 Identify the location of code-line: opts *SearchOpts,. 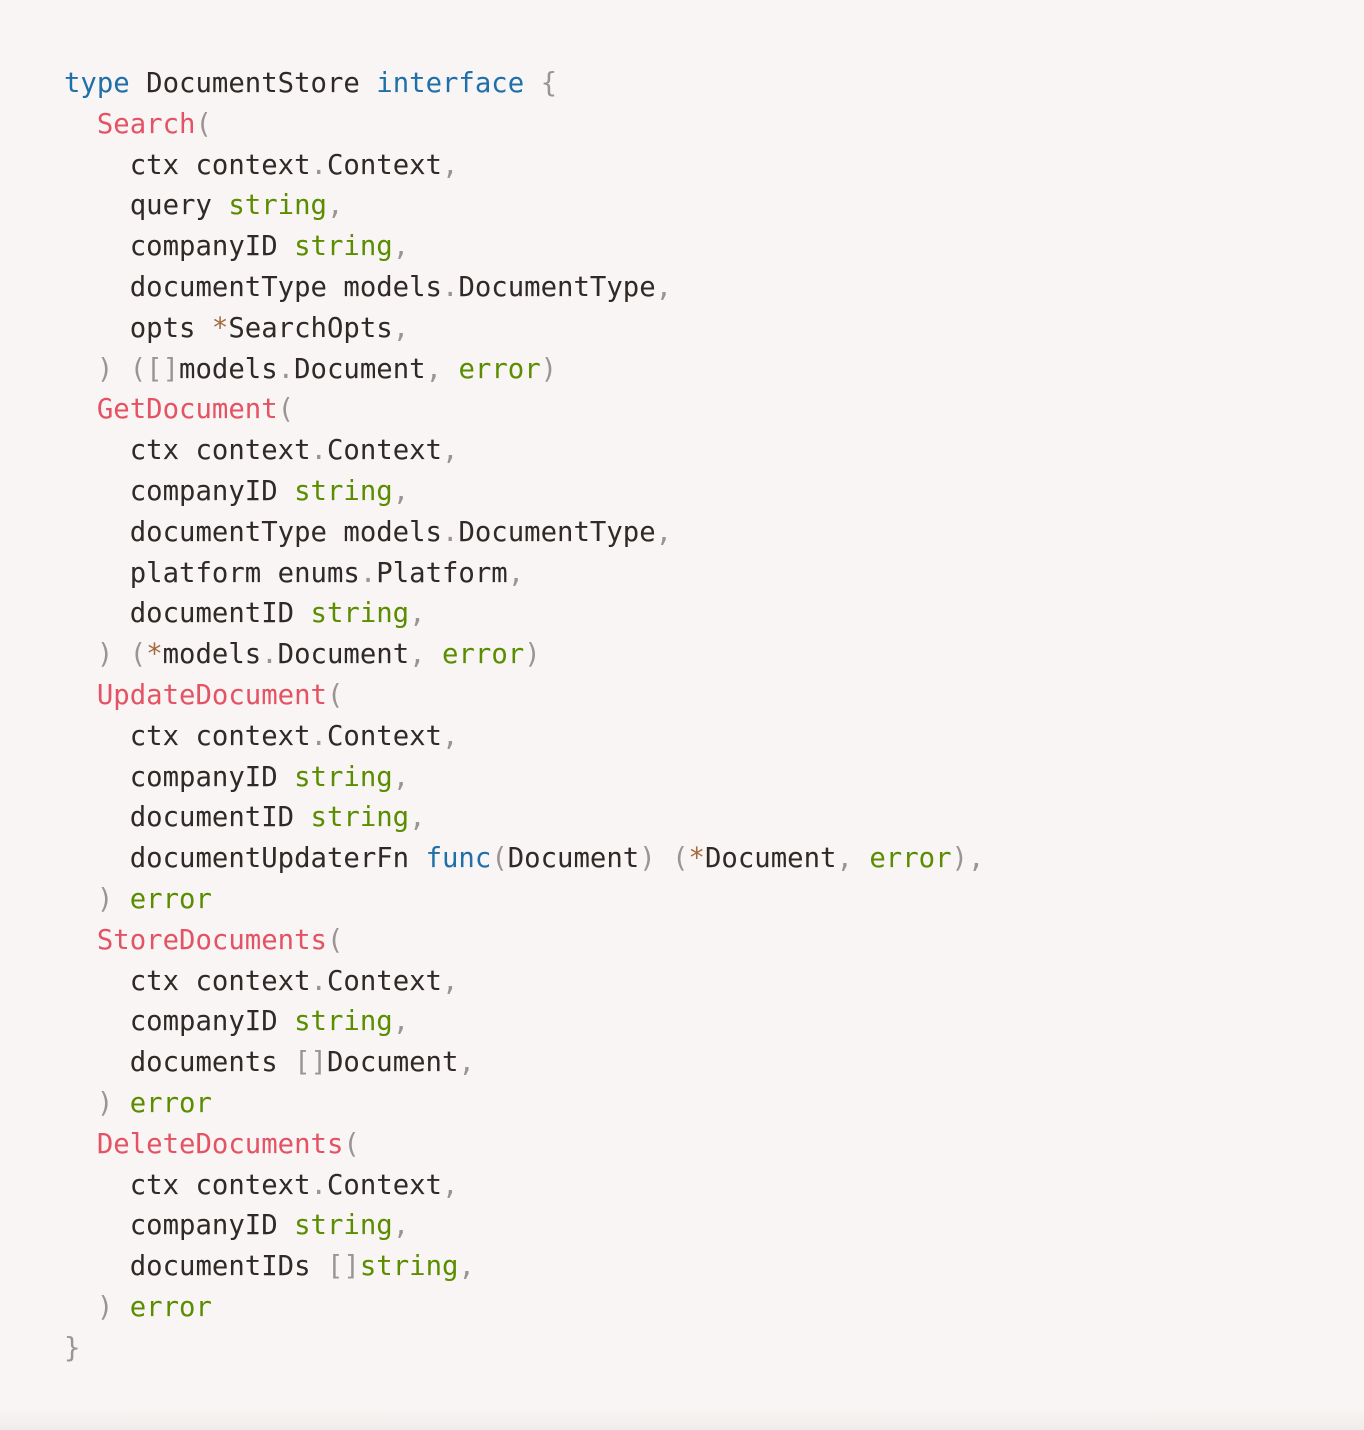
(684, 329).